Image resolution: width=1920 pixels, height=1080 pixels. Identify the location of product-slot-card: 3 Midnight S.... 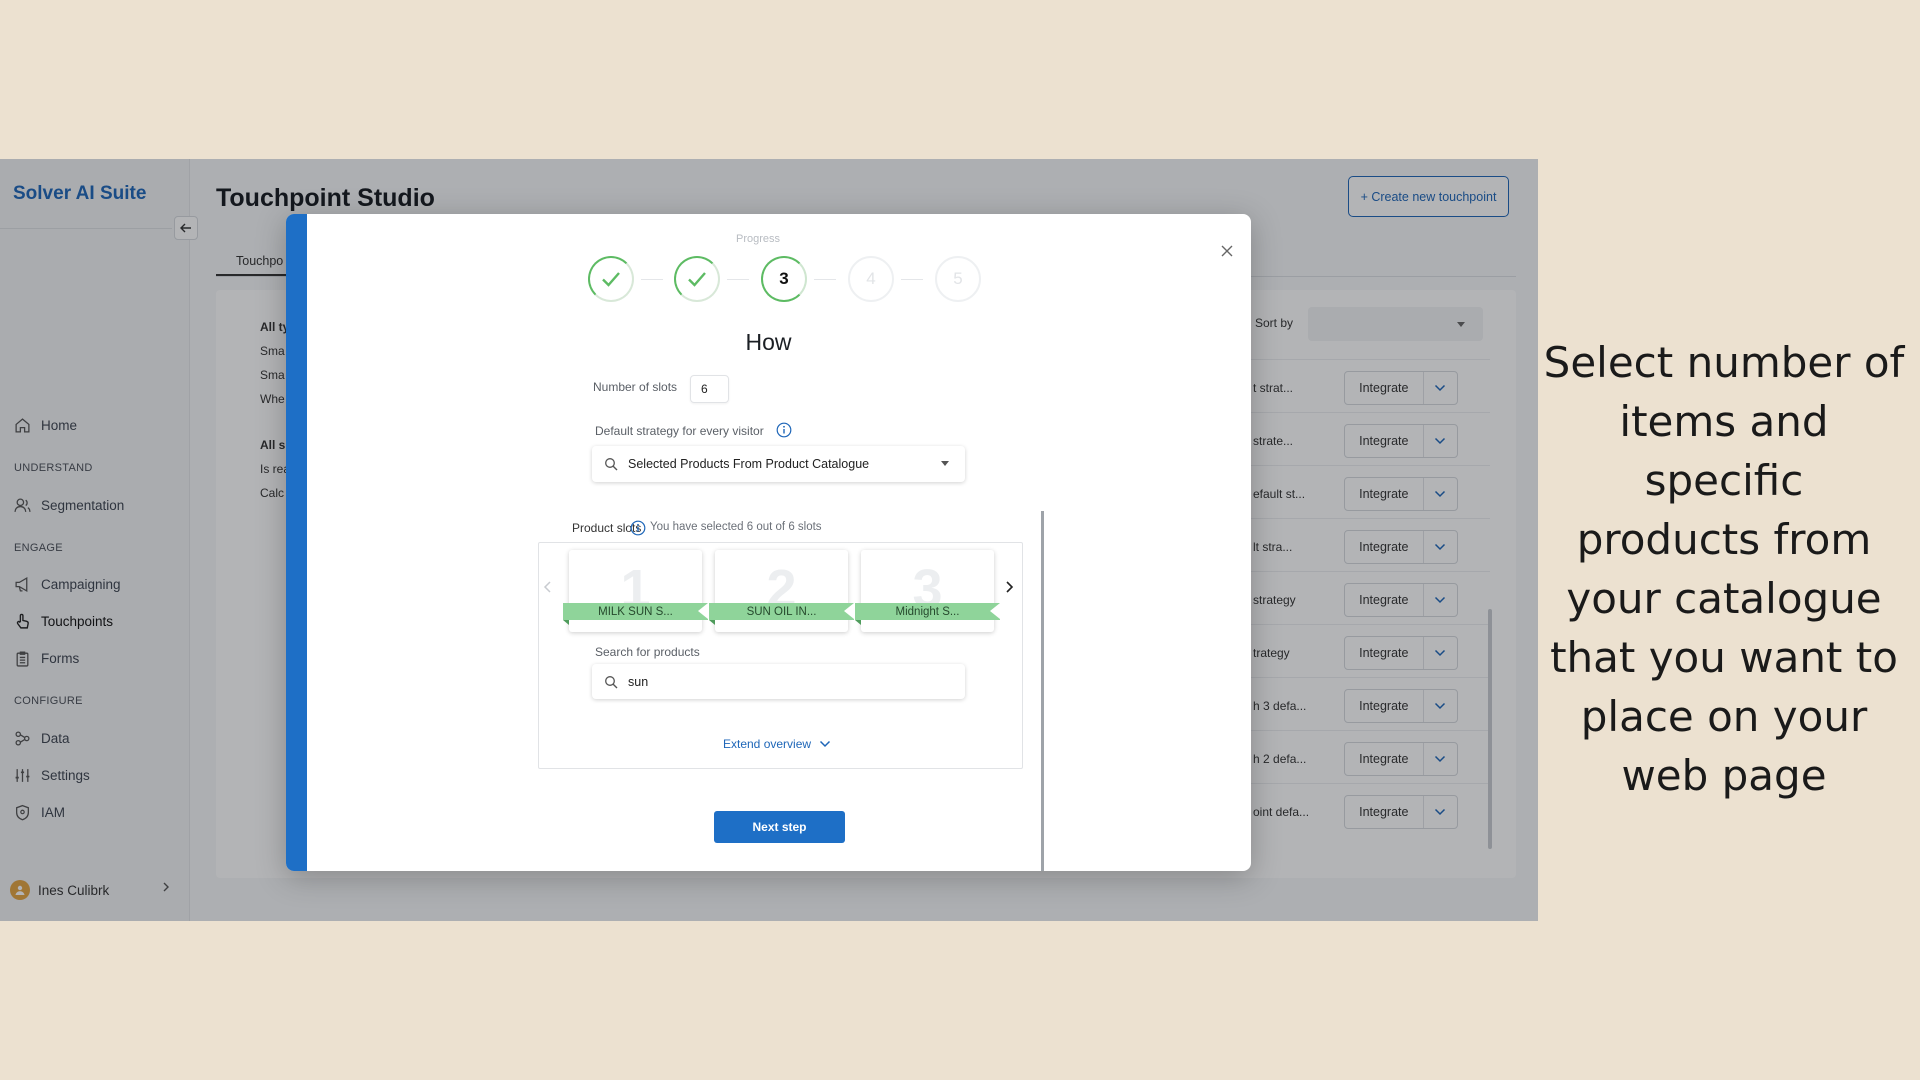
(927, 591).